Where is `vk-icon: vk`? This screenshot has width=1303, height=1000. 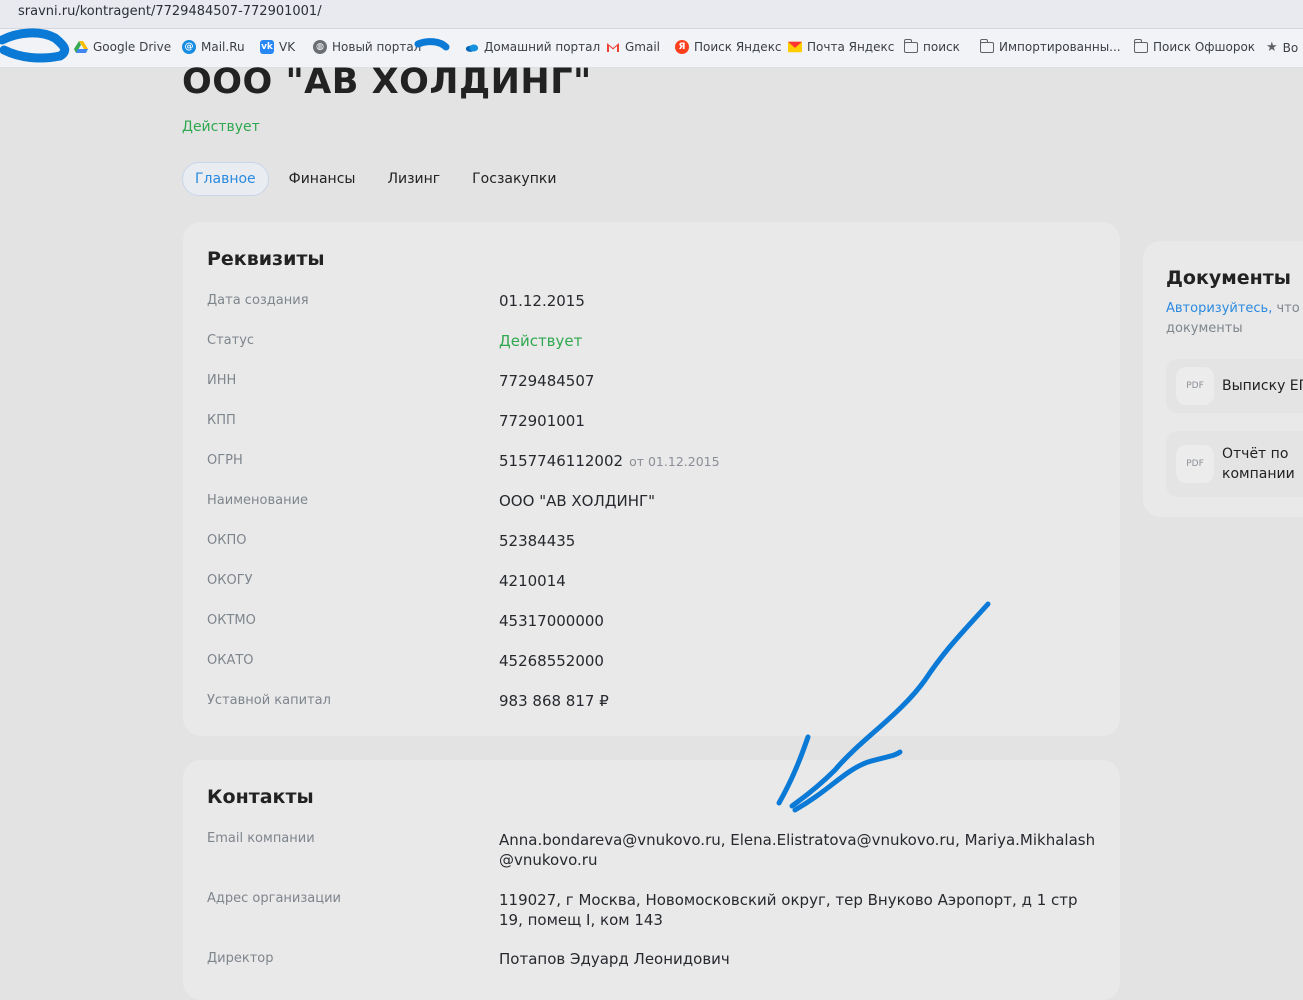 vk-icon: vk is located at coordinates (267, 47).